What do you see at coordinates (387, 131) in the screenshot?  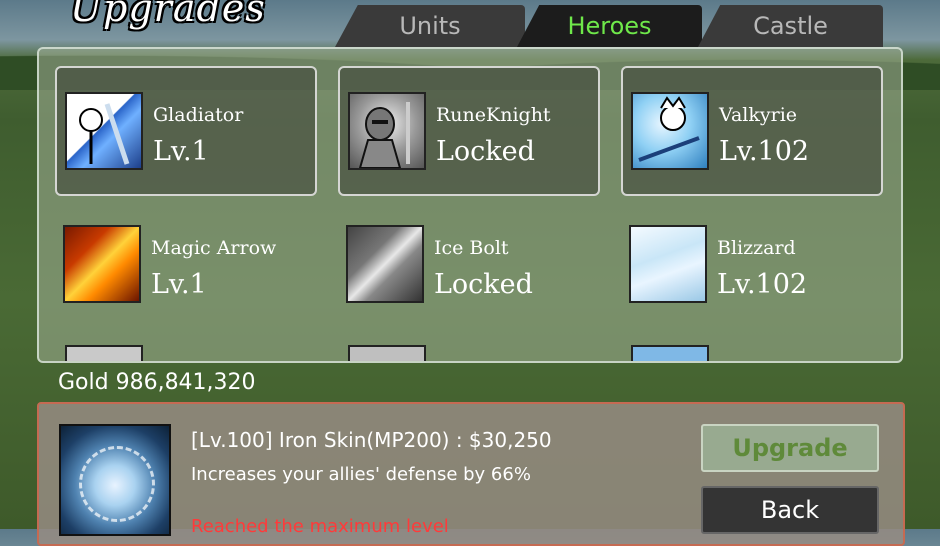 I see `rune-knight-icon` at bounding box center [387, 131].